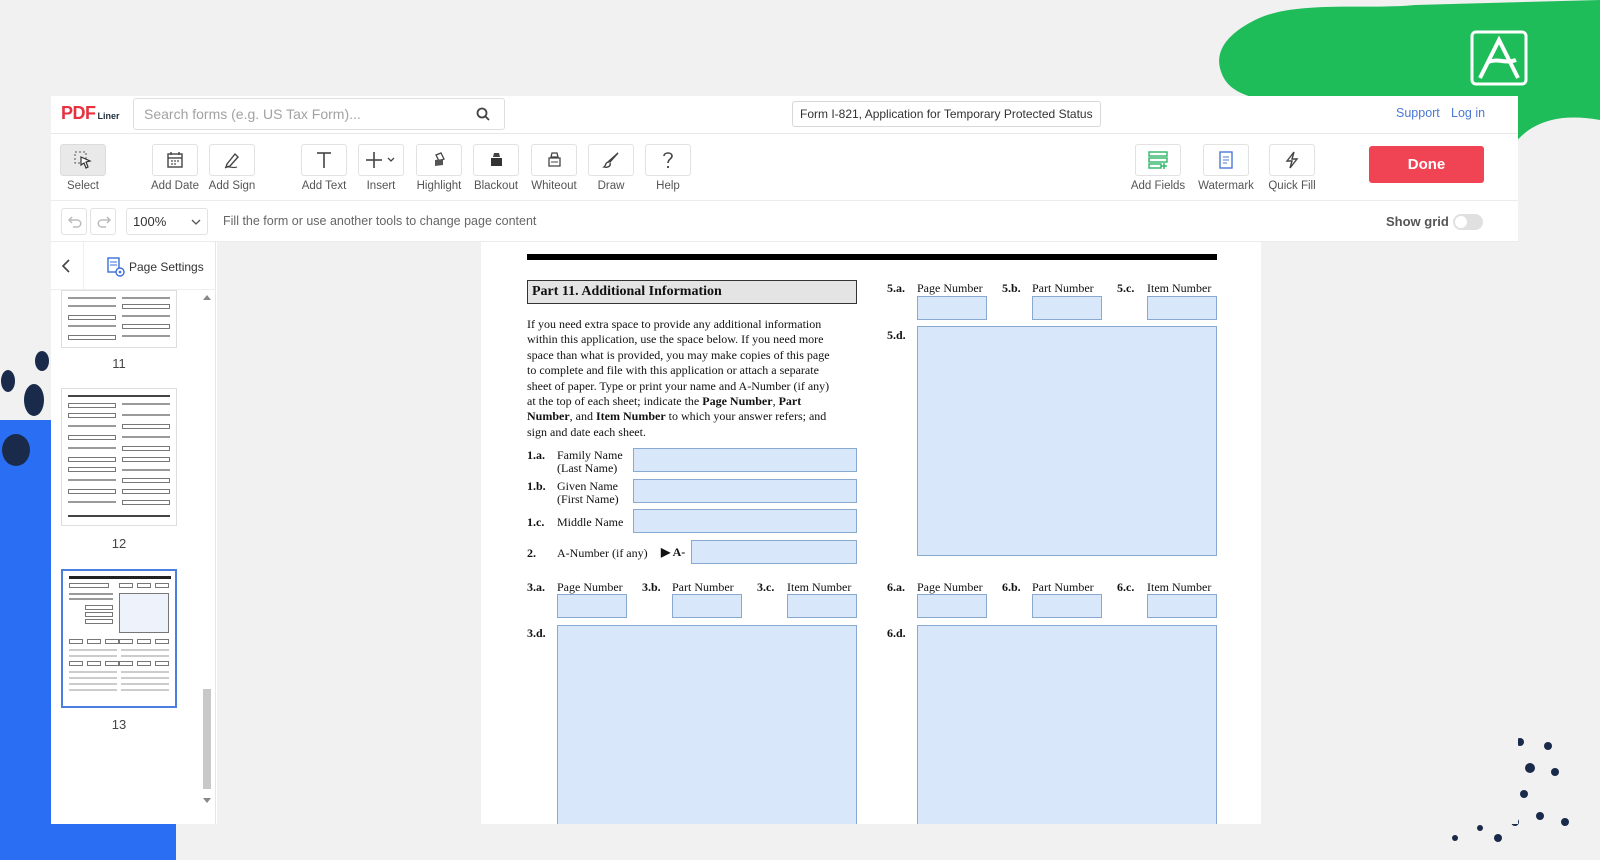 This screenshot has height=860, width=1600. What do you see at coordinates (554, 186) in the screenshot?
I see `tool-label: Whiteout` at bounding box center [554, 186].